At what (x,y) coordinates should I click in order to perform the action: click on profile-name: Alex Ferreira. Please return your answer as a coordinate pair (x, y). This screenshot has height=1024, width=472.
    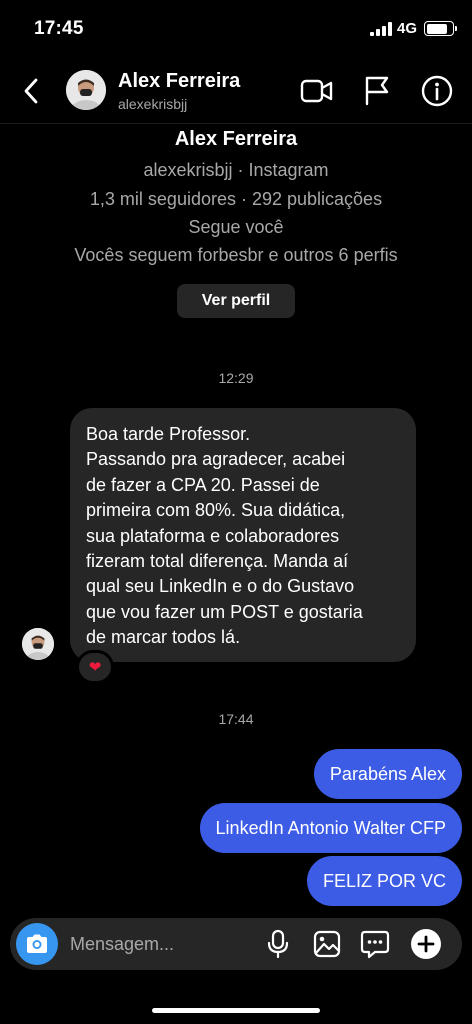
    Looking at the image, I should click on (236, 139).